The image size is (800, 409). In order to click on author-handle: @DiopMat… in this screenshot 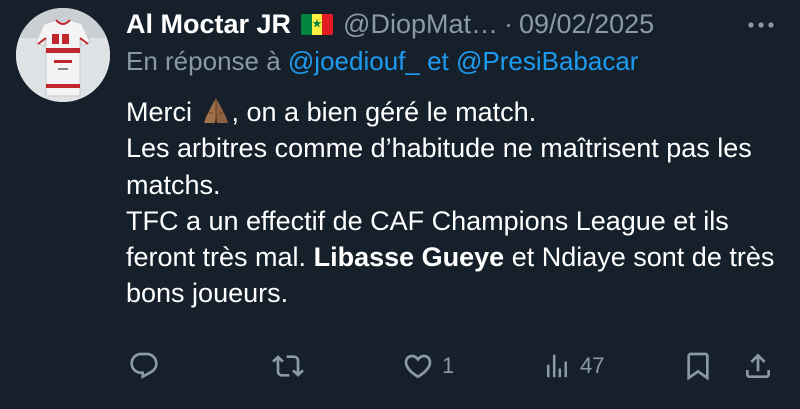, I will do `click(420, 24)`.